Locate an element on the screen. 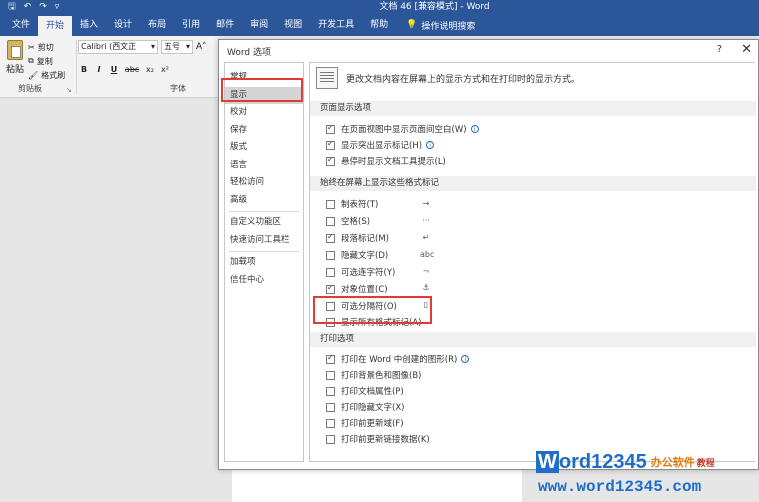 The image size is (759, 502). watermark: W ord12345 办公软件 教程 www.word12345.com is located at coordinates (647, 475).